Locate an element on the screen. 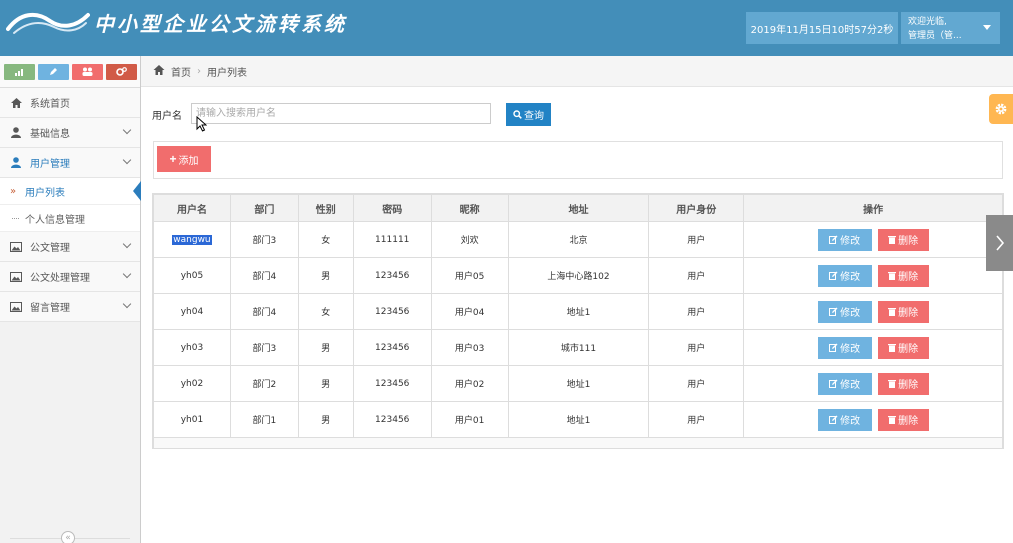 This screenshot has width=1013, height=543. sidebar-item-user-management: 用户管理 is located at coordinates (70, 163).